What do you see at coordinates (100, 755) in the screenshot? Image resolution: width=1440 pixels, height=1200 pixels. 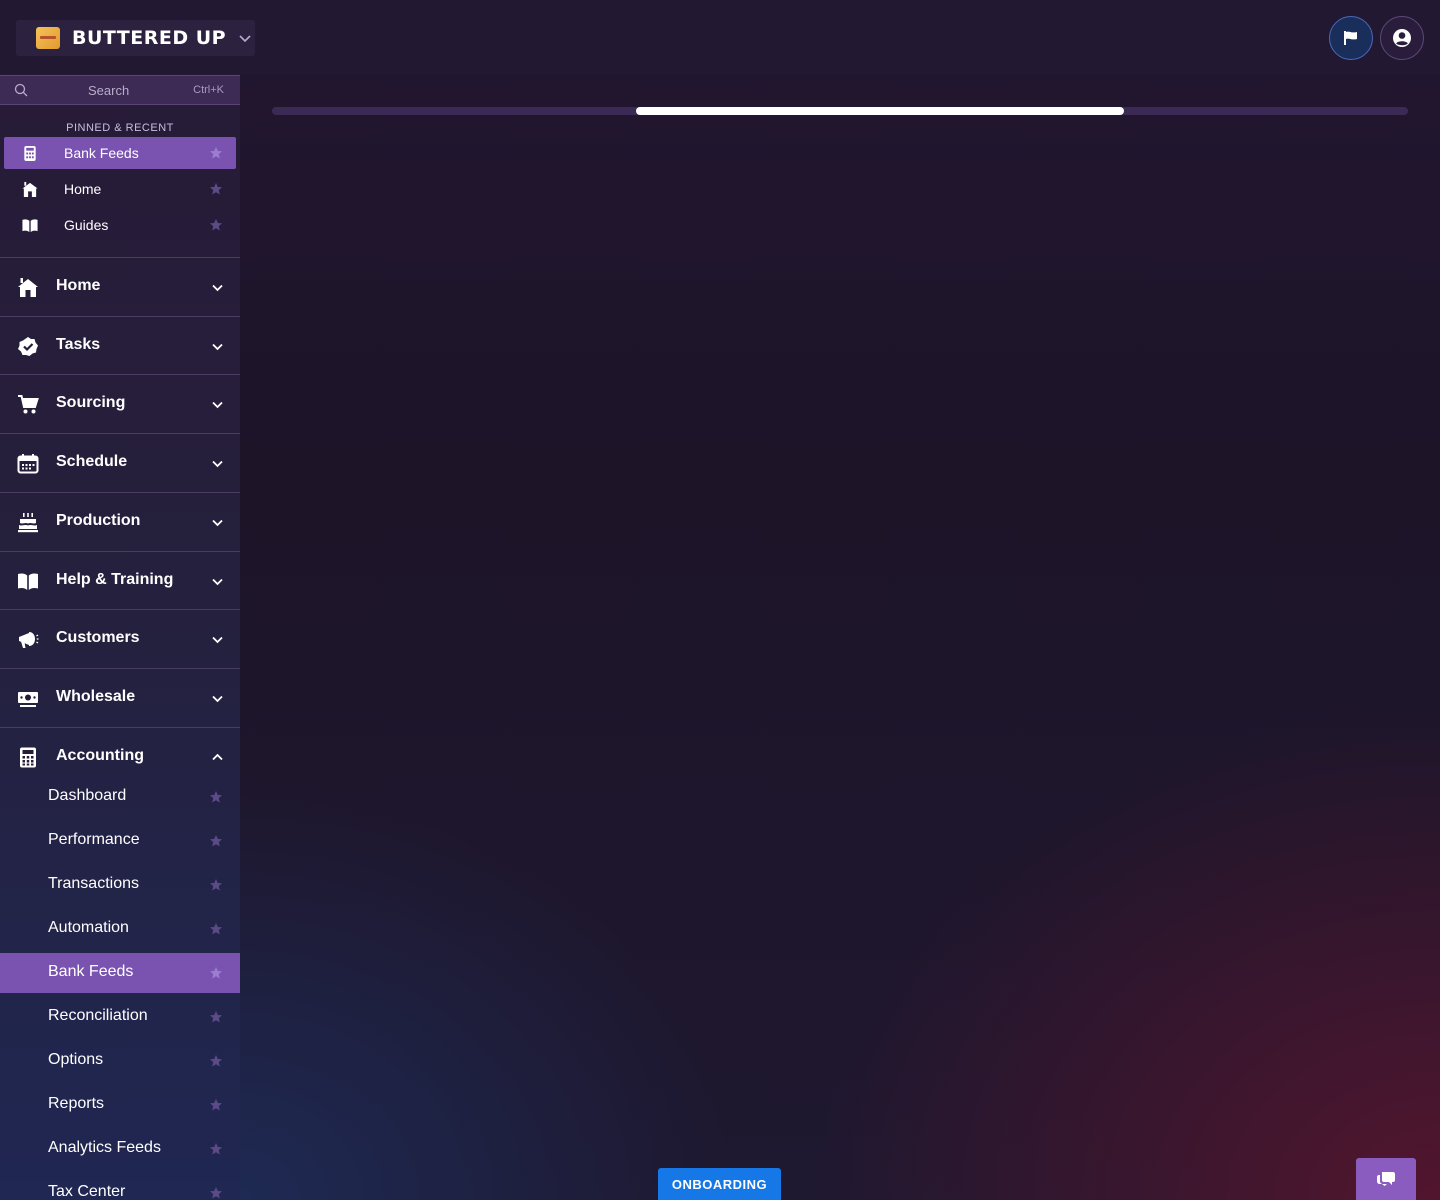 I see `nav-section-label: Accounting` at bounding box center [100, 755].